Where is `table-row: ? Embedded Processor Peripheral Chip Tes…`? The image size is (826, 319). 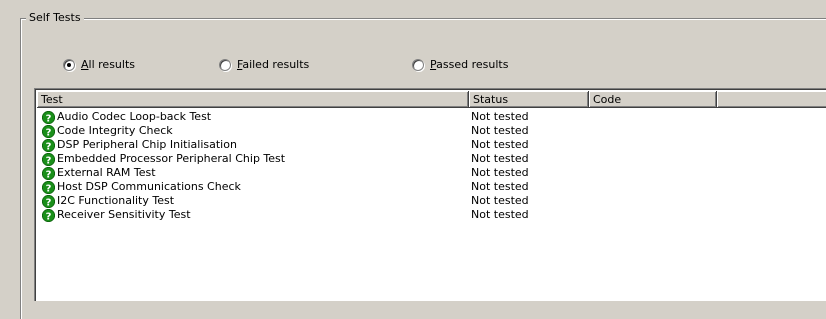
table-row: ? Embedded Processor Peripheral Chip Tes… is located at coordinates (431, 159).